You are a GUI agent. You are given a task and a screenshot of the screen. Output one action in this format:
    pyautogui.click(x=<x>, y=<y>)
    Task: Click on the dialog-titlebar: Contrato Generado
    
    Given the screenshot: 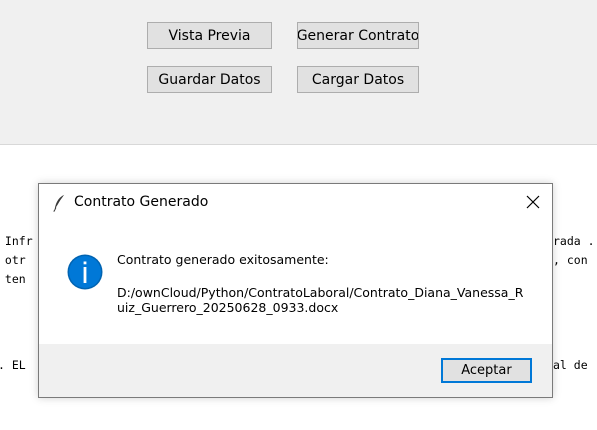 What is the action you would take?
    pyautogui.click(x=295, y=203)
    